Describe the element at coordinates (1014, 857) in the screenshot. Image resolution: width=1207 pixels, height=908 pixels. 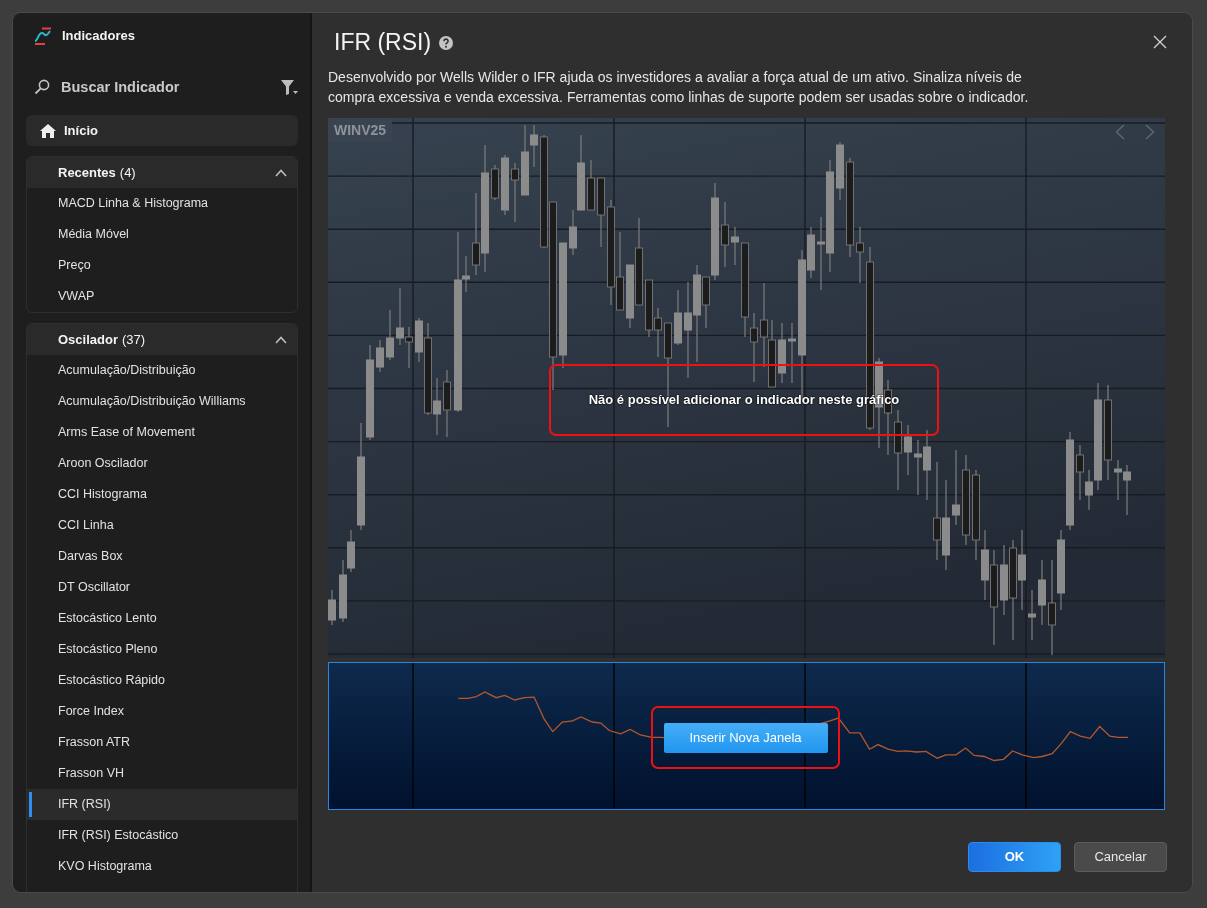
I see `ok-button: OK` at that location.